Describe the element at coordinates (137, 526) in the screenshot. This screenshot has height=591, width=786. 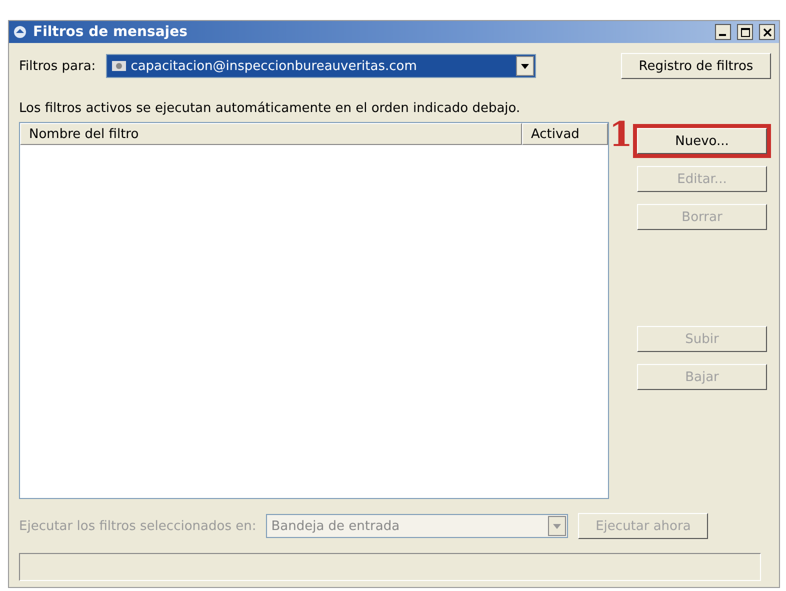
I see `run-label: Ejecutar los filtros seleccionados en:` at that location.